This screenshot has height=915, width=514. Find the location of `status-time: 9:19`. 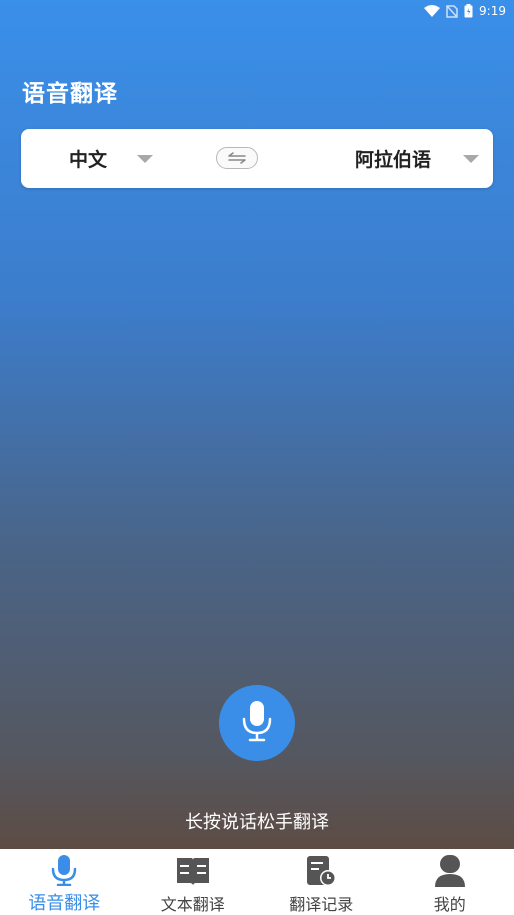

status-time: 9:19 is located at coordinates (492, 11).